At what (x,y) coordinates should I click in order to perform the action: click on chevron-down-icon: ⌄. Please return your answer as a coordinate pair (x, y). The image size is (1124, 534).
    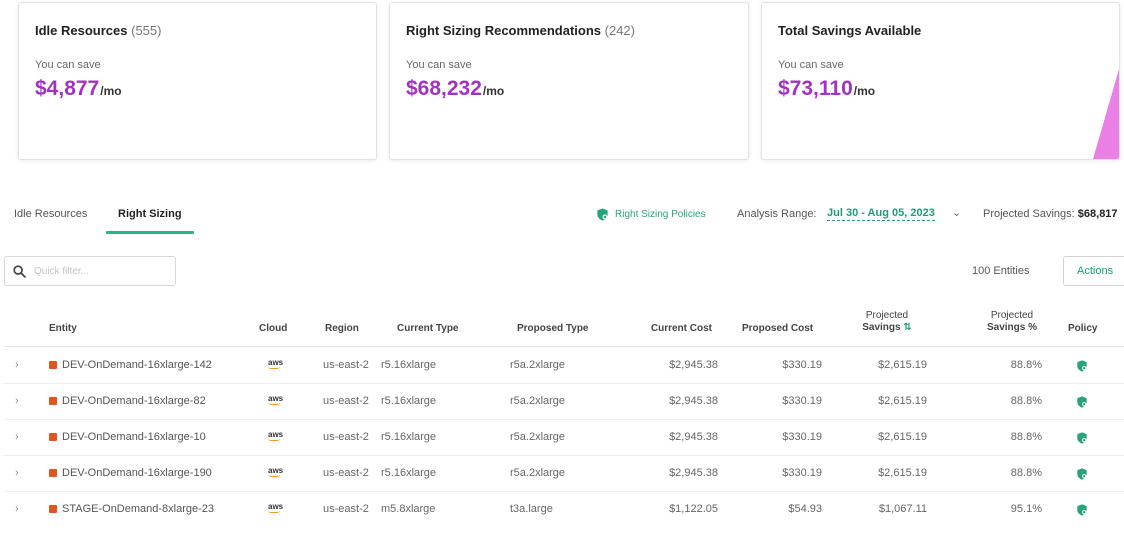
    Looking at the image, I should click on (956, 212).